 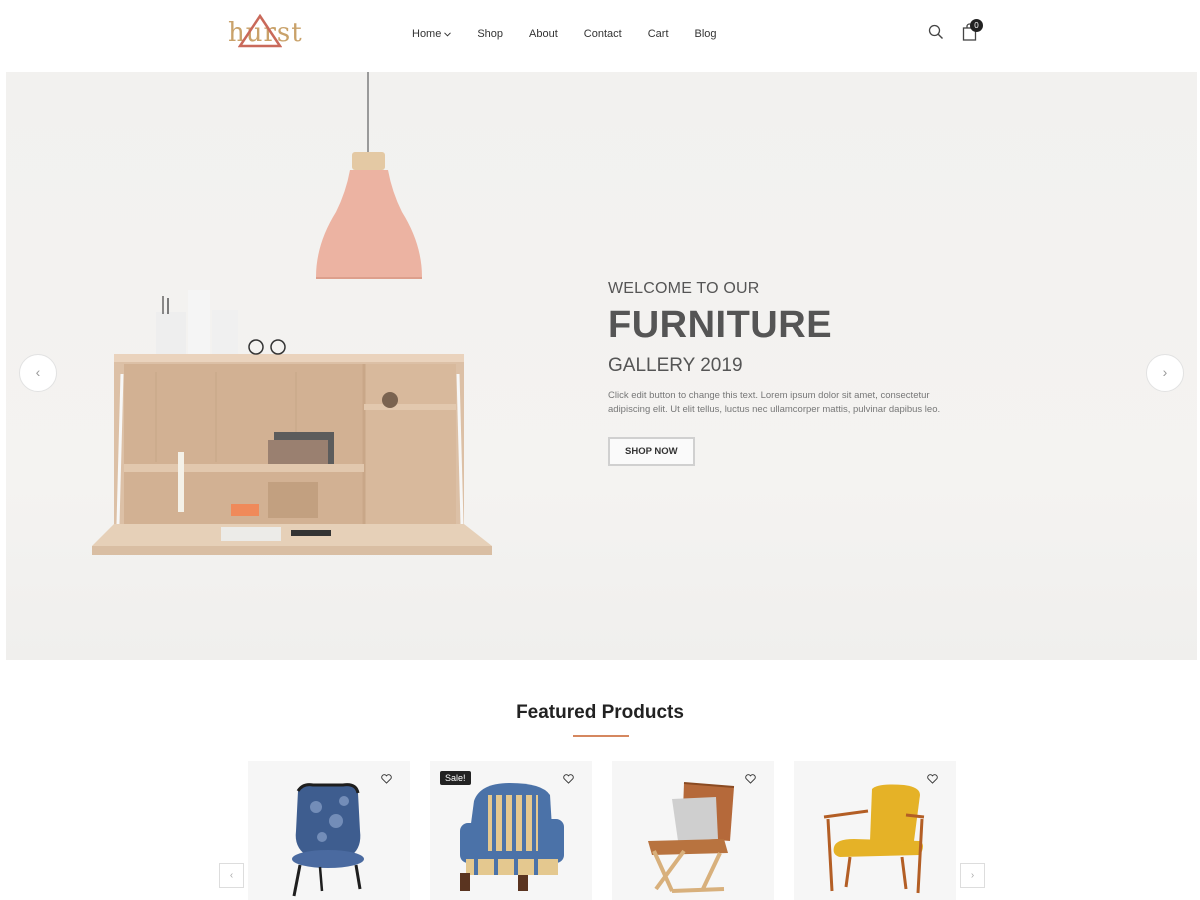 What do you see at coordinates (490, 34) in the screenshot?
I see `nav-shop: Shop` at bounding box center [490, 34].